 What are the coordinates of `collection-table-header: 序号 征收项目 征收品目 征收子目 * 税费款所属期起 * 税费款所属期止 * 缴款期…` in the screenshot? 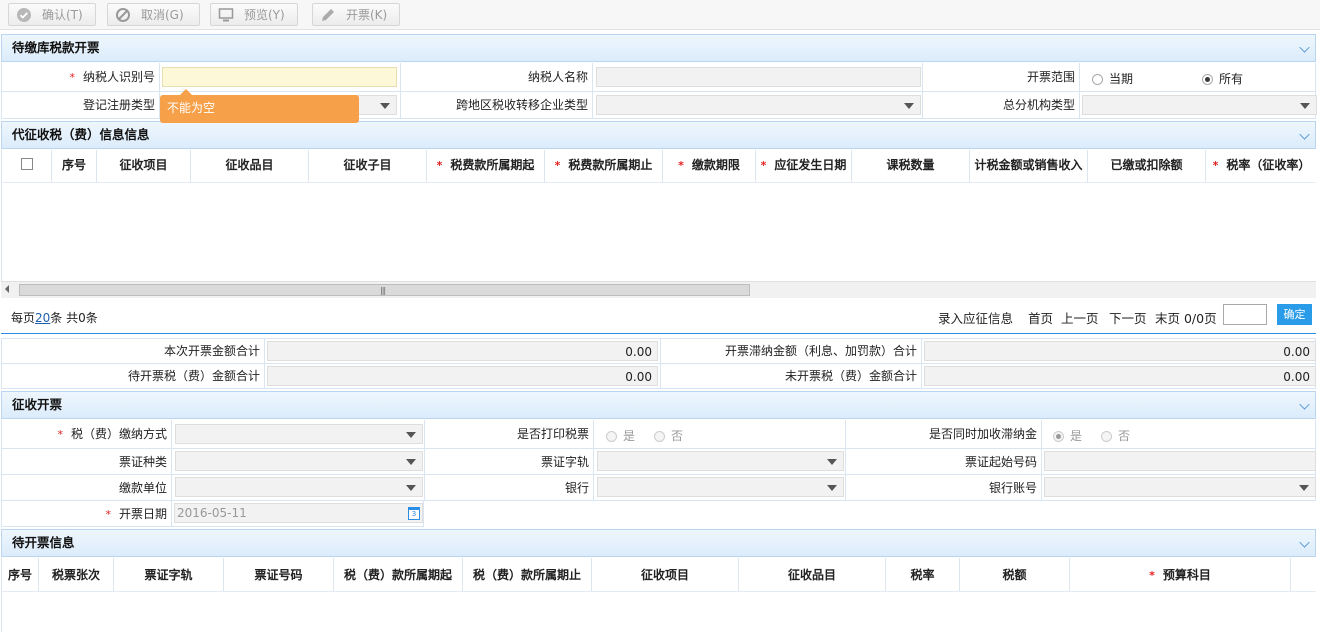 It's located at (658, 166).